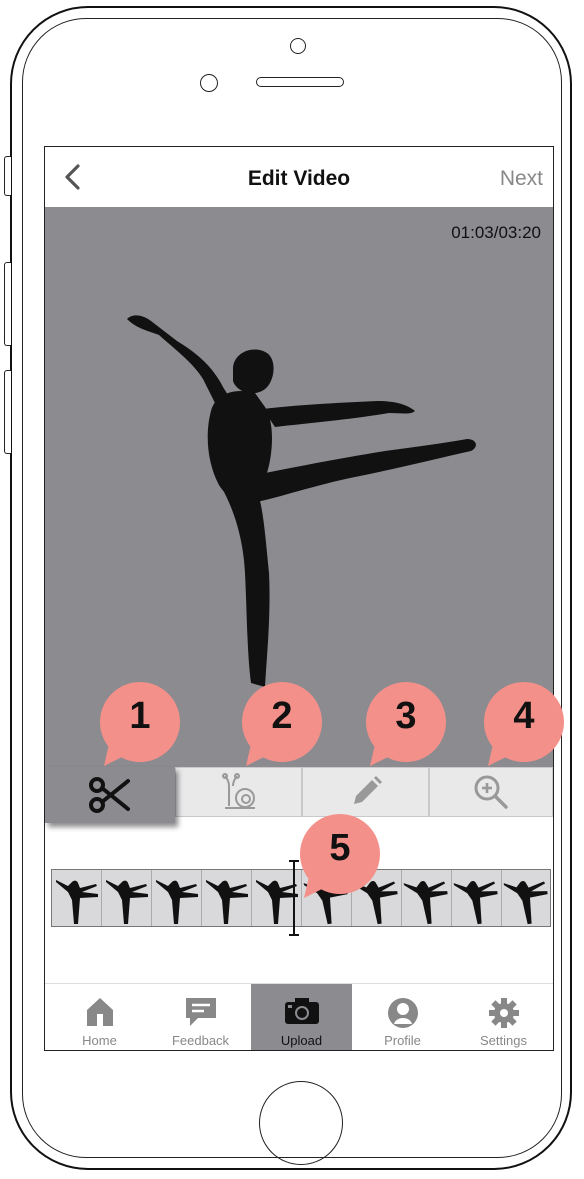 Image resolution: width=584 pixels, height=1179 pixels. I want to click on callout-marker: 5, so click(340, 856).